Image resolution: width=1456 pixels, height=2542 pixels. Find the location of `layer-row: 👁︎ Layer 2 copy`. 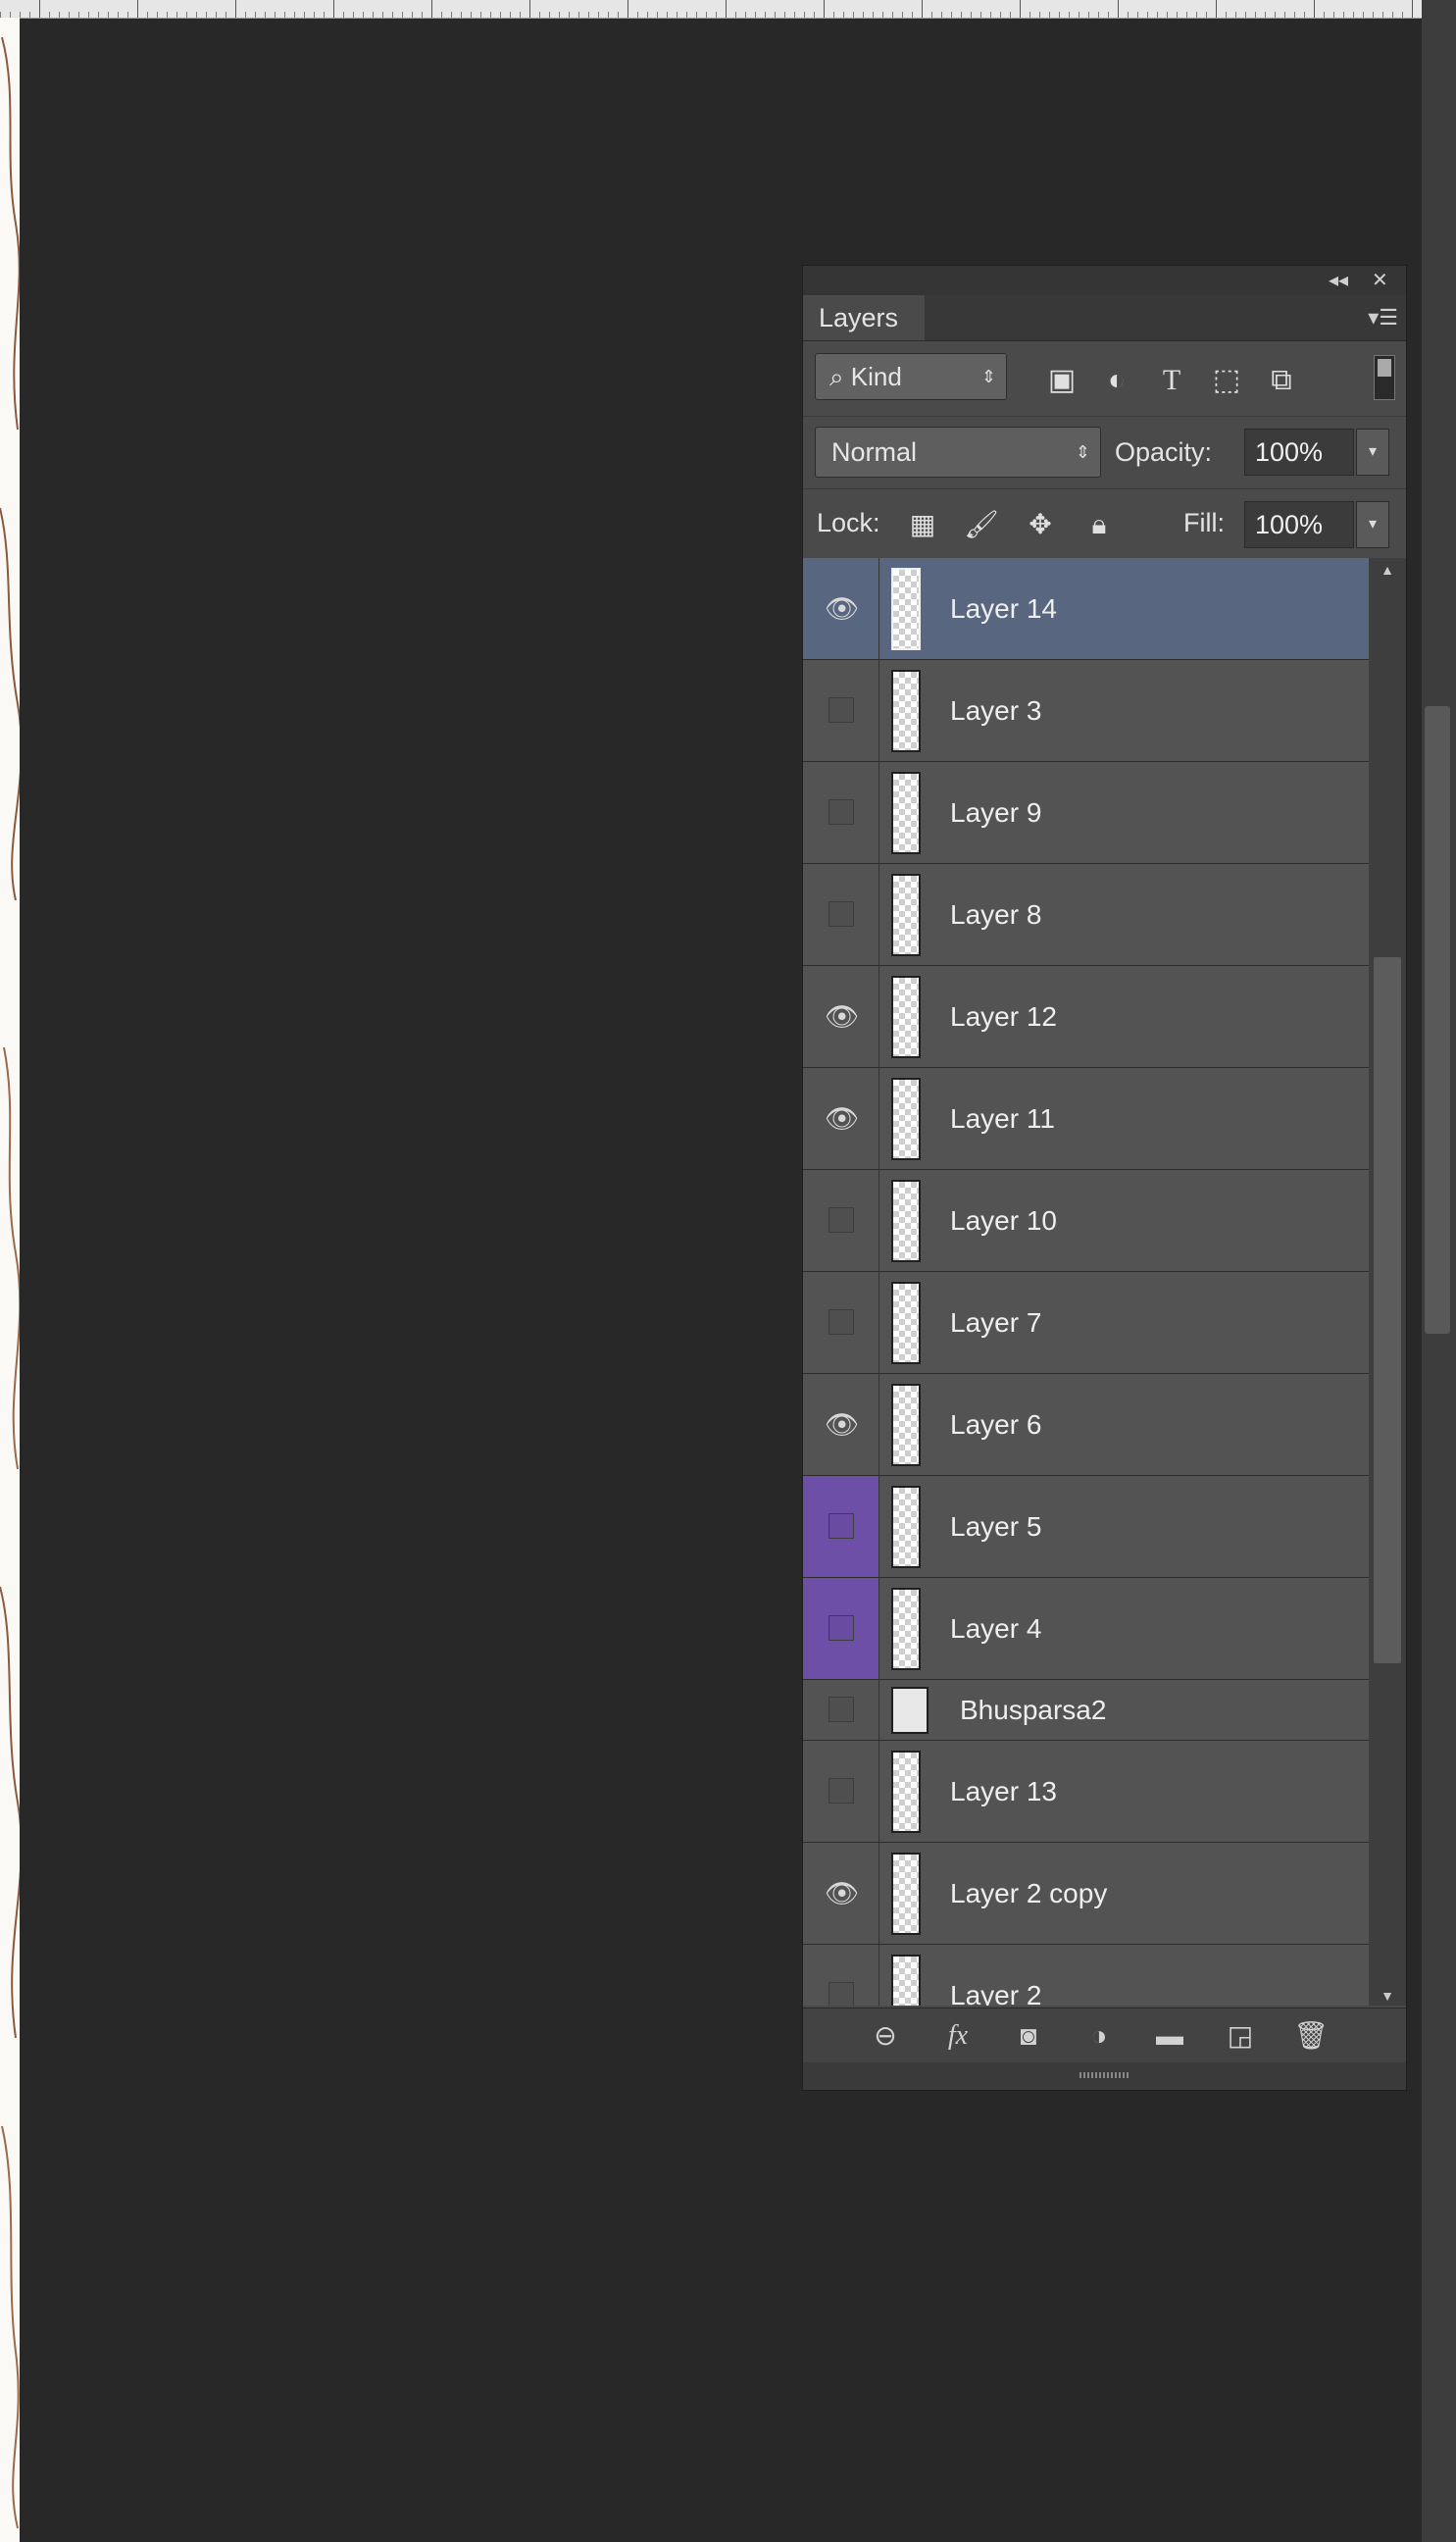

layer-row: 👁︎ Layer 2 copy is located at coordinates (1086, 1894).